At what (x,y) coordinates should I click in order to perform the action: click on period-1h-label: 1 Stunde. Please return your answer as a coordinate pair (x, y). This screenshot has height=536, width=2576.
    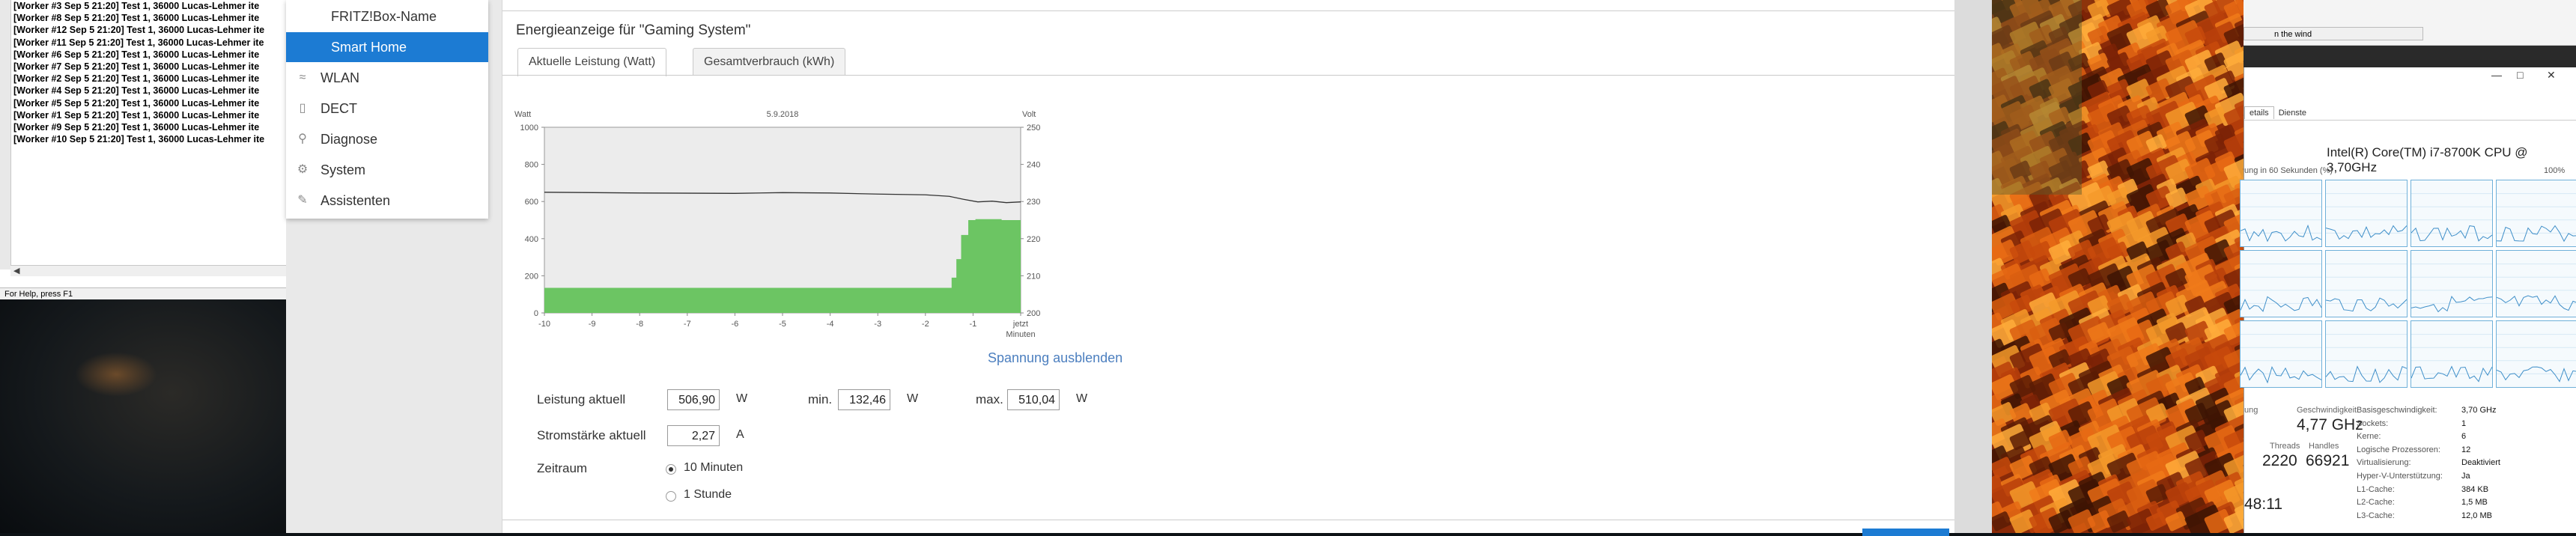
    Looking at the image, I should click on (708, 495).